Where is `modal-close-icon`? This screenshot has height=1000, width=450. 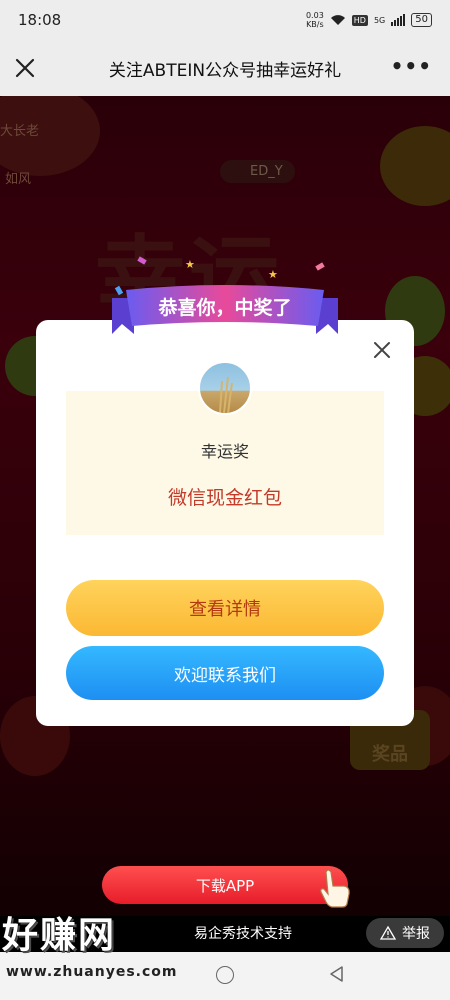 modal-close-icon is located at coordinates (382, 350).